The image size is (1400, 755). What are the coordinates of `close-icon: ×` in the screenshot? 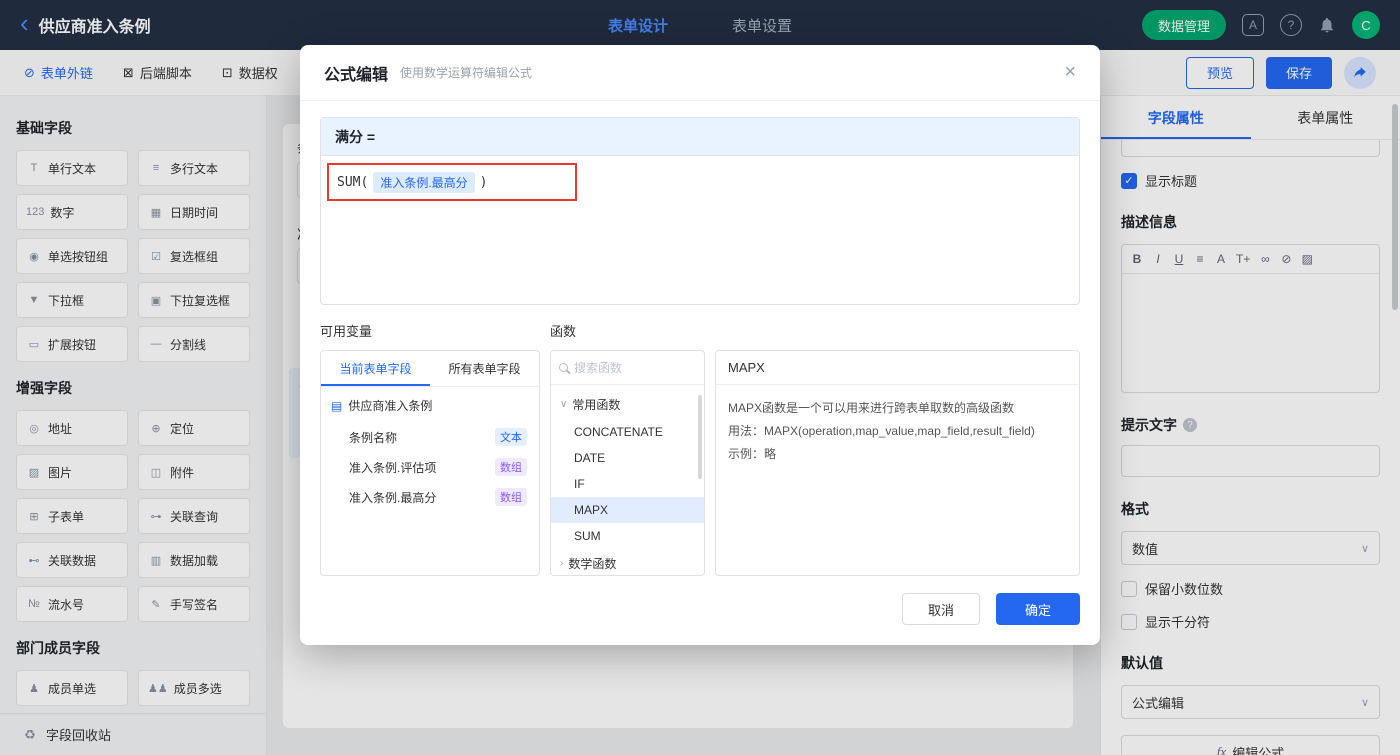 It's located at (1070, 72).